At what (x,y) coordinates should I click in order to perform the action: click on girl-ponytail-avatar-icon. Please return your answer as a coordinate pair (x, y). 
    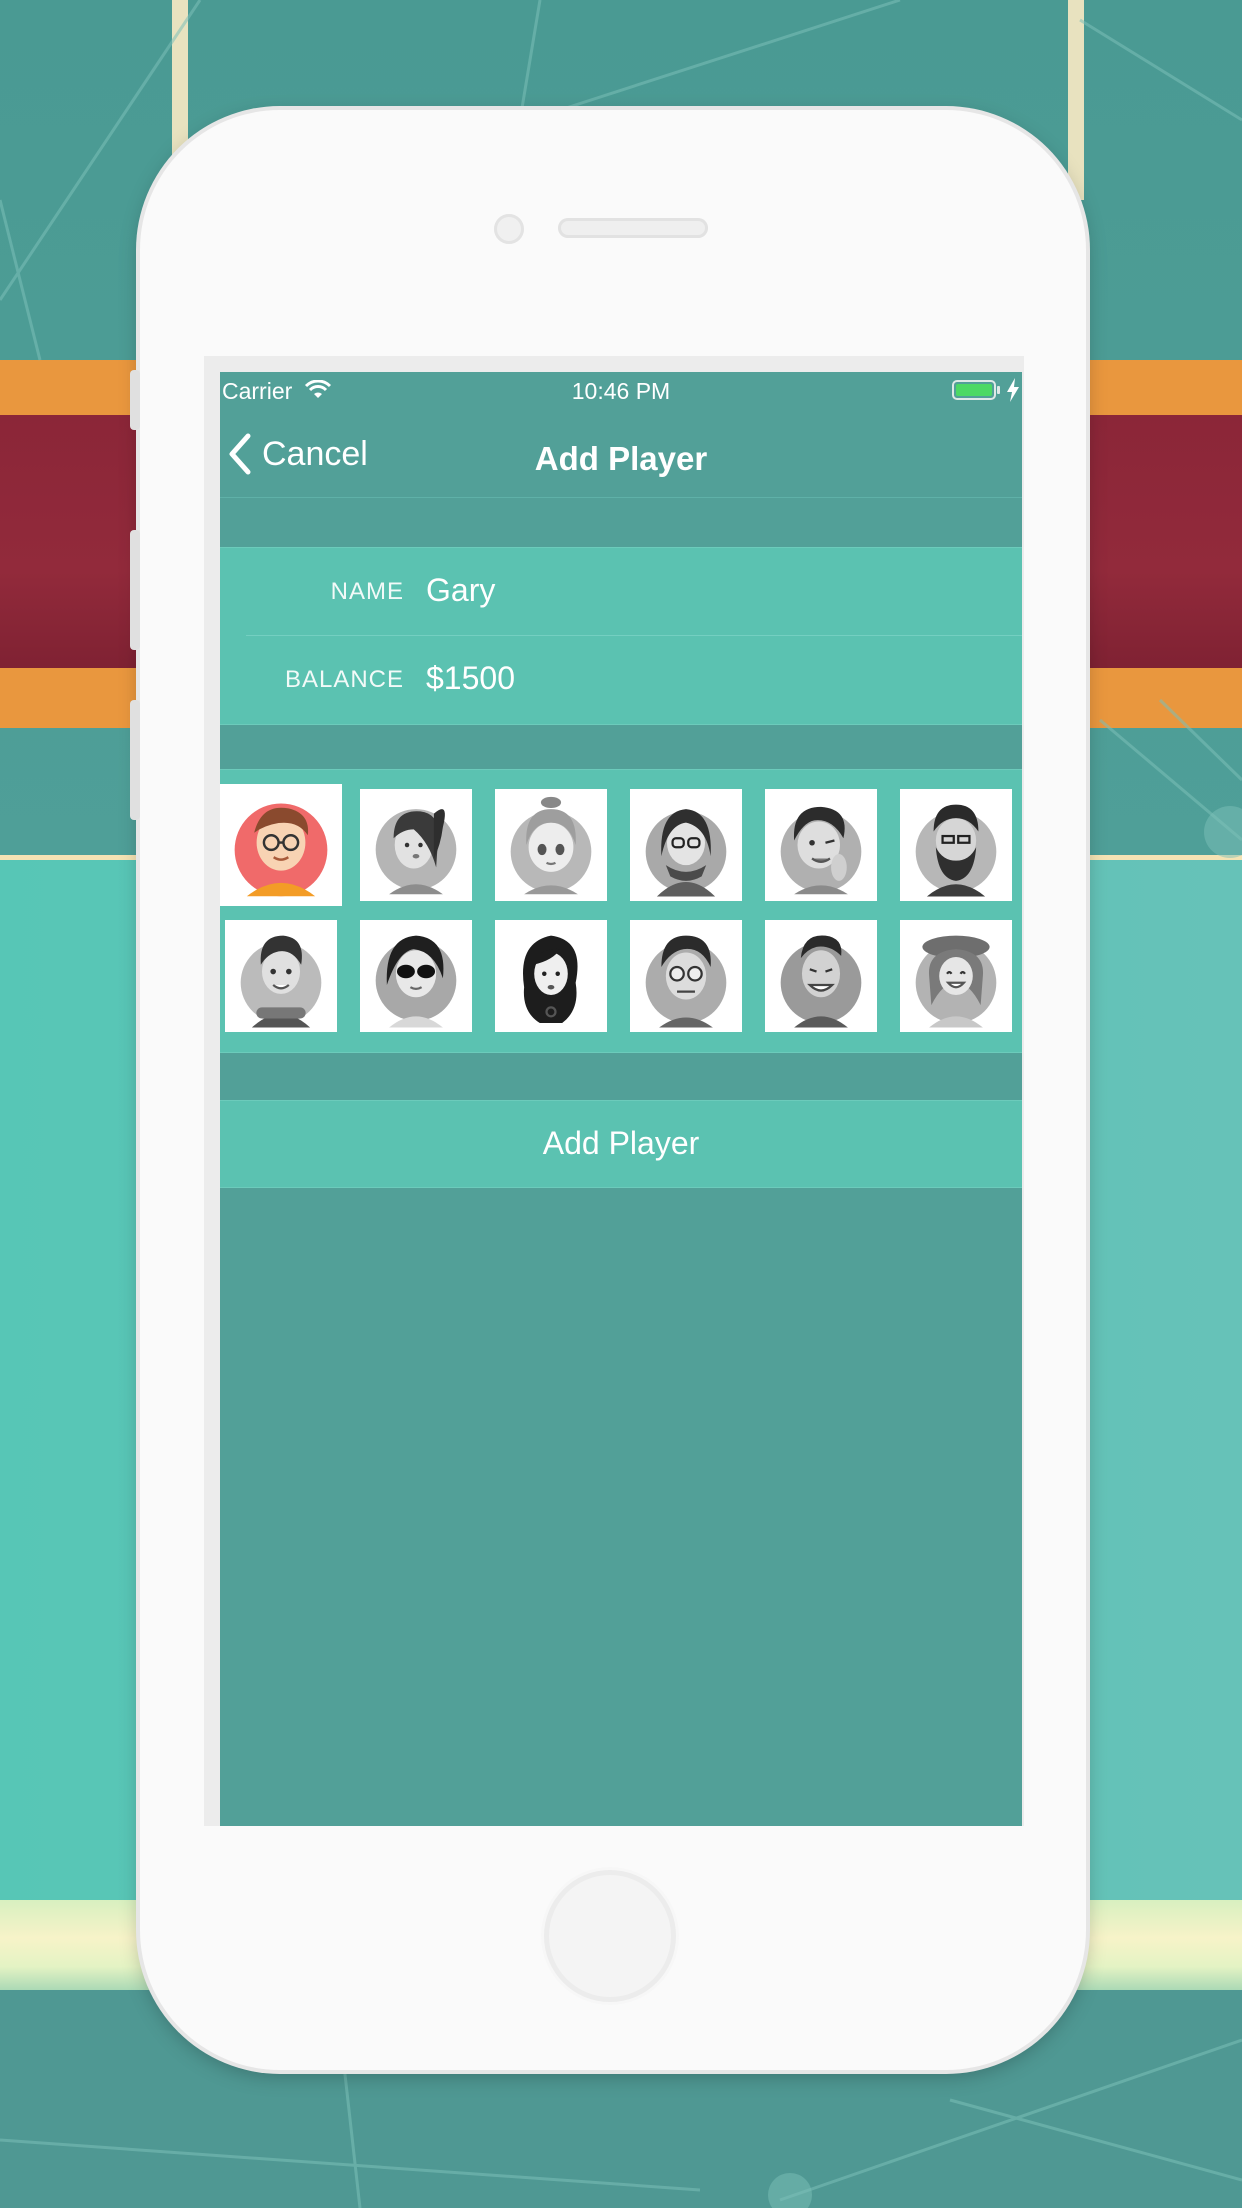
    Looking at the image, I should click on (416, 845).